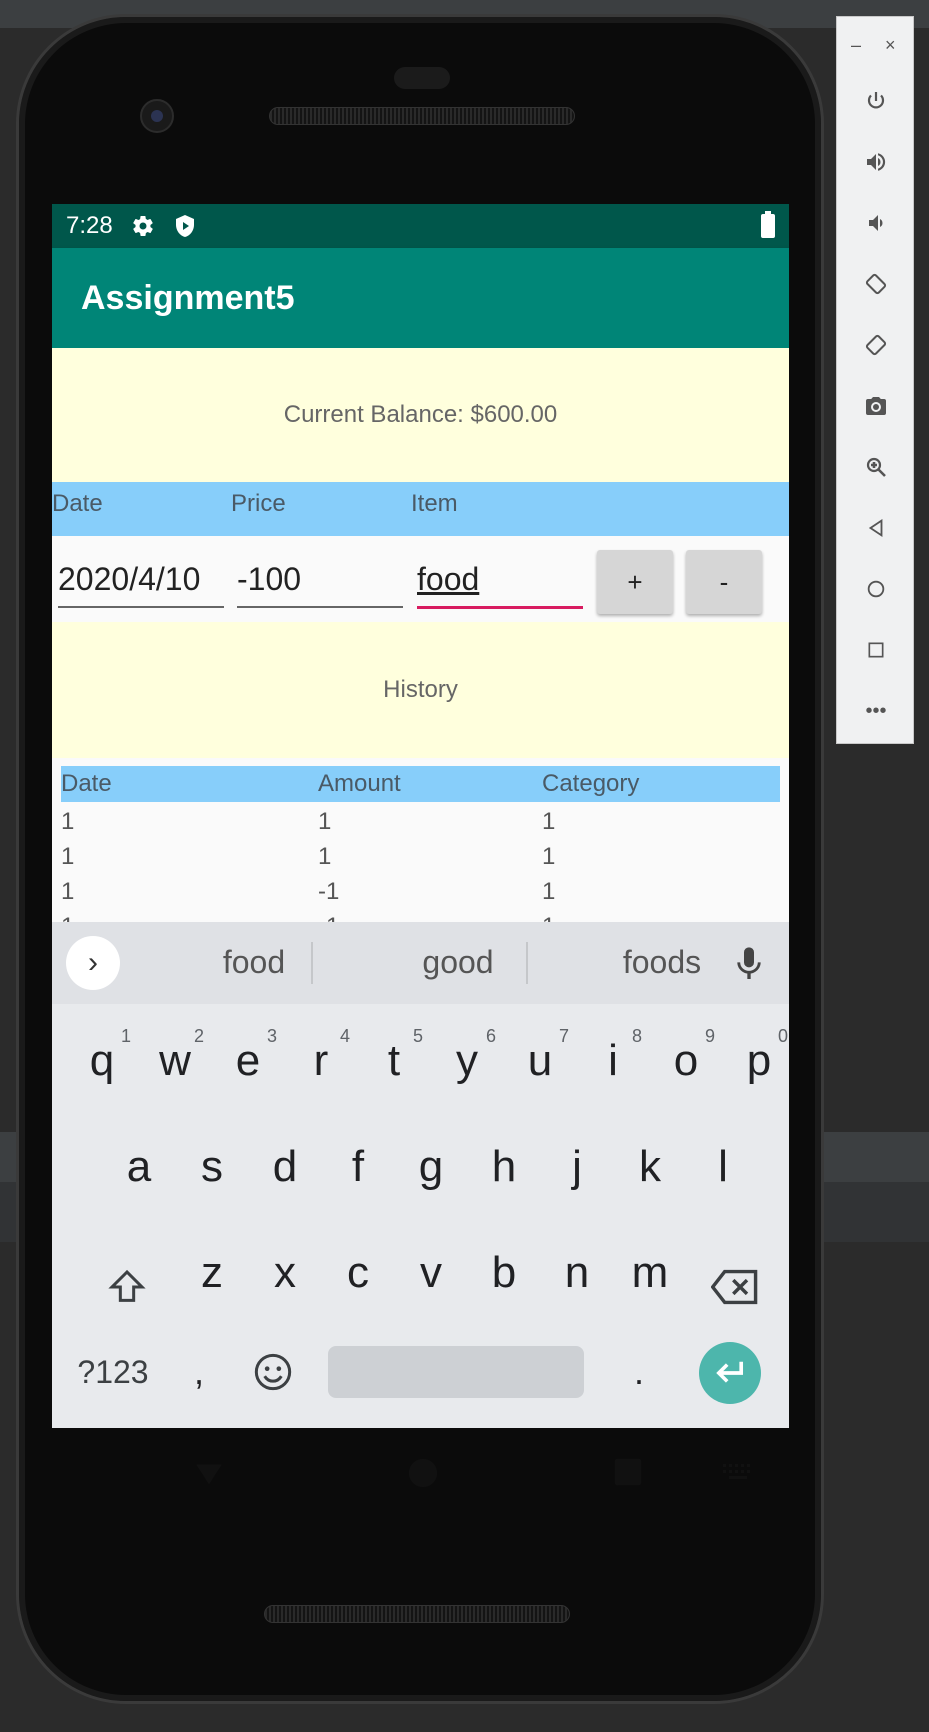  Describe the element at coordinates (504, 1167) in the screenshot. I see `key-h: h` at that location.